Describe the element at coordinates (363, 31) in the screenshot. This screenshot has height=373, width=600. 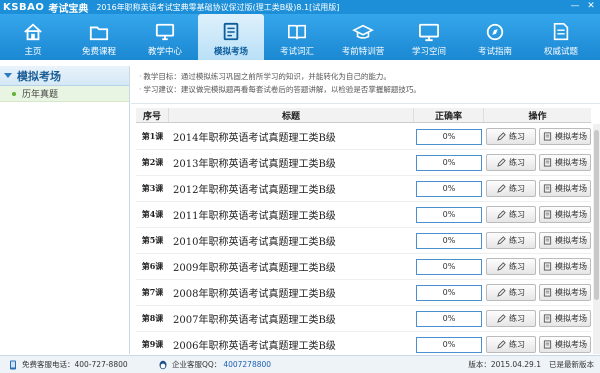
I see `cap-icon` at that location.